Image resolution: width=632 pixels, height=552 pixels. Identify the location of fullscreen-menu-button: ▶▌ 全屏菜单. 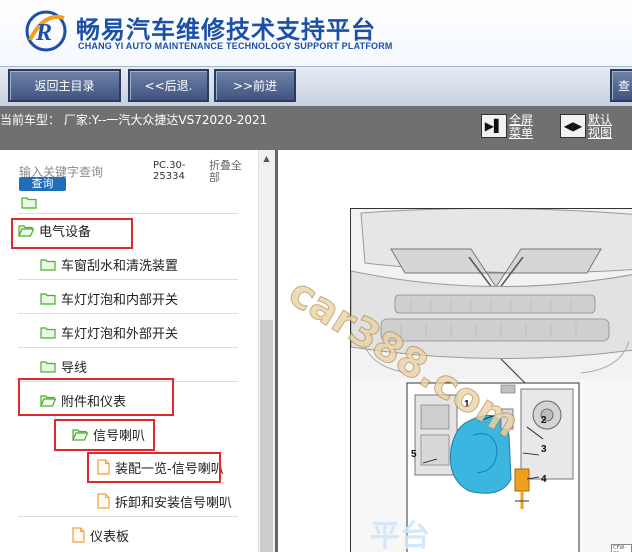
(508, 127).